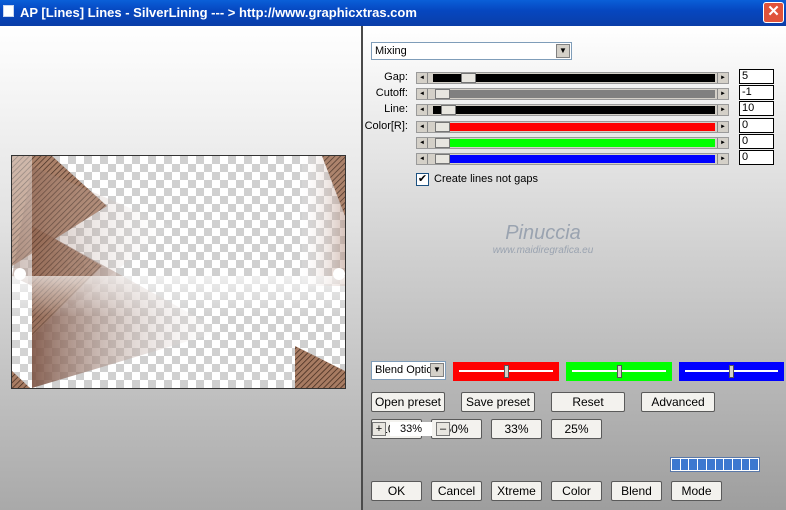 This screenshot has height=510, width=786. Describe the element at coordinates (773, 12) in the screenshot. I see `close-button: ✕` at that location.